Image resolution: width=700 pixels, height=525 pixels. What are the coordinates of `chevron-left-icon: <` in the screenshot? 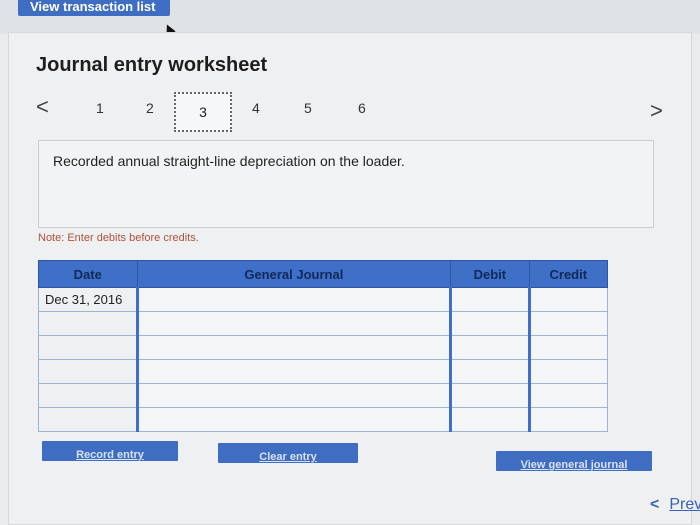 It's located at (655, 504).